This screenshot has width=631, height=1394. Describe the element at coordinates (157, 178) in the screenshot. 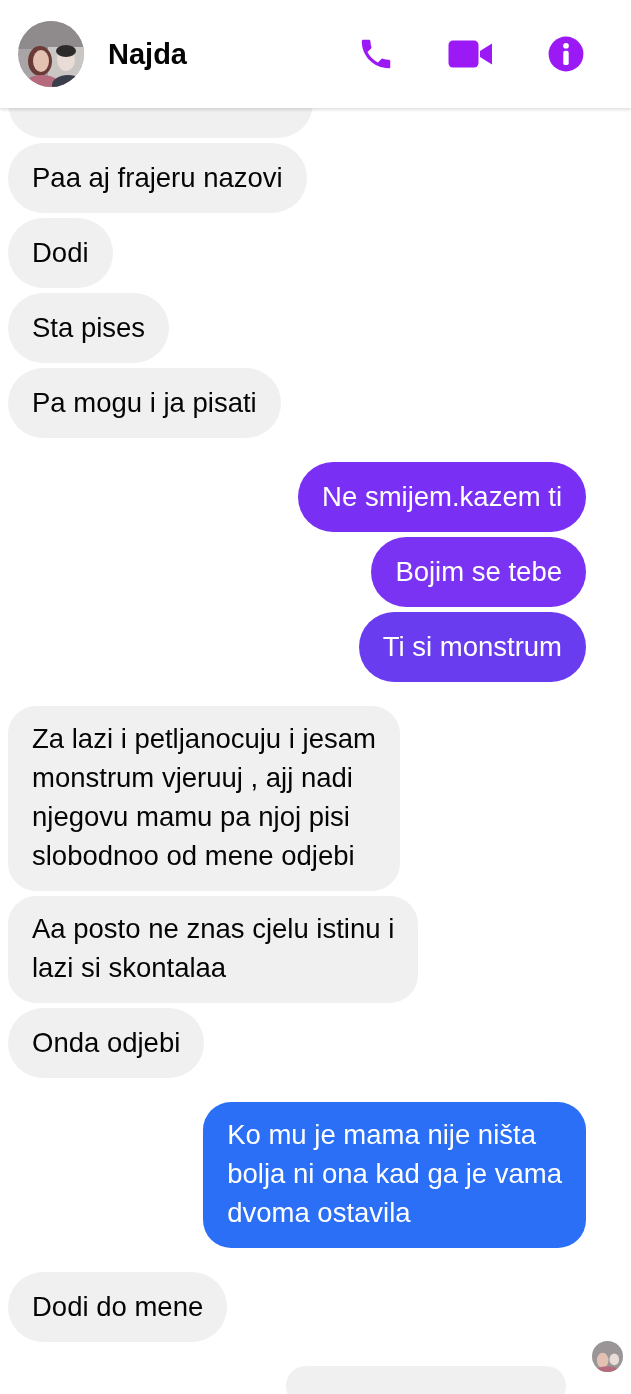

I see `message-bubble: Paa aj frajeru nazovi` at that location.